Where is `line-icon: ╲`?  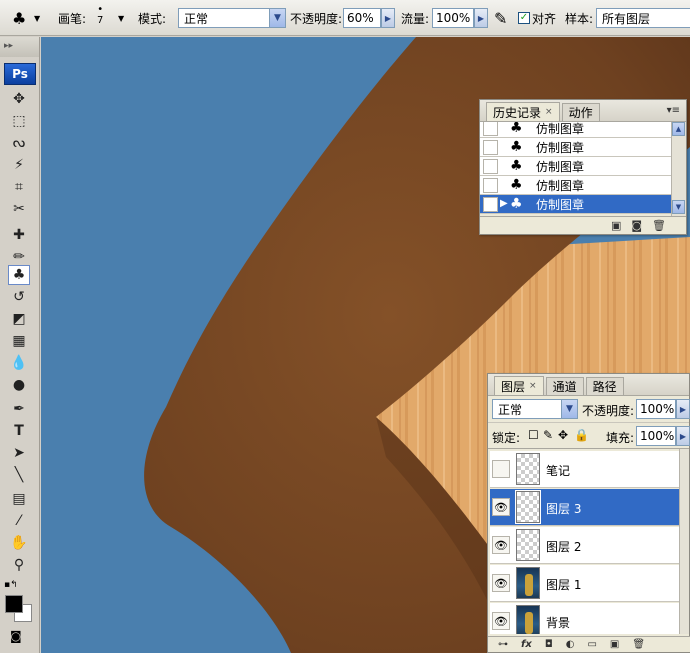 line-icon: ╲ is located at coordinates (19, 475).